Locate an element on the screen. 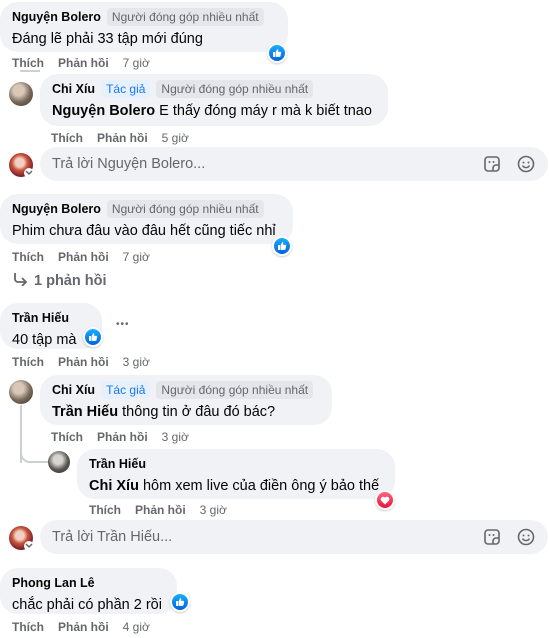 Image resolution: width=549 pixels, height=638 pixels. timestamp: 5 giờ is located at coordinates (175, 138).